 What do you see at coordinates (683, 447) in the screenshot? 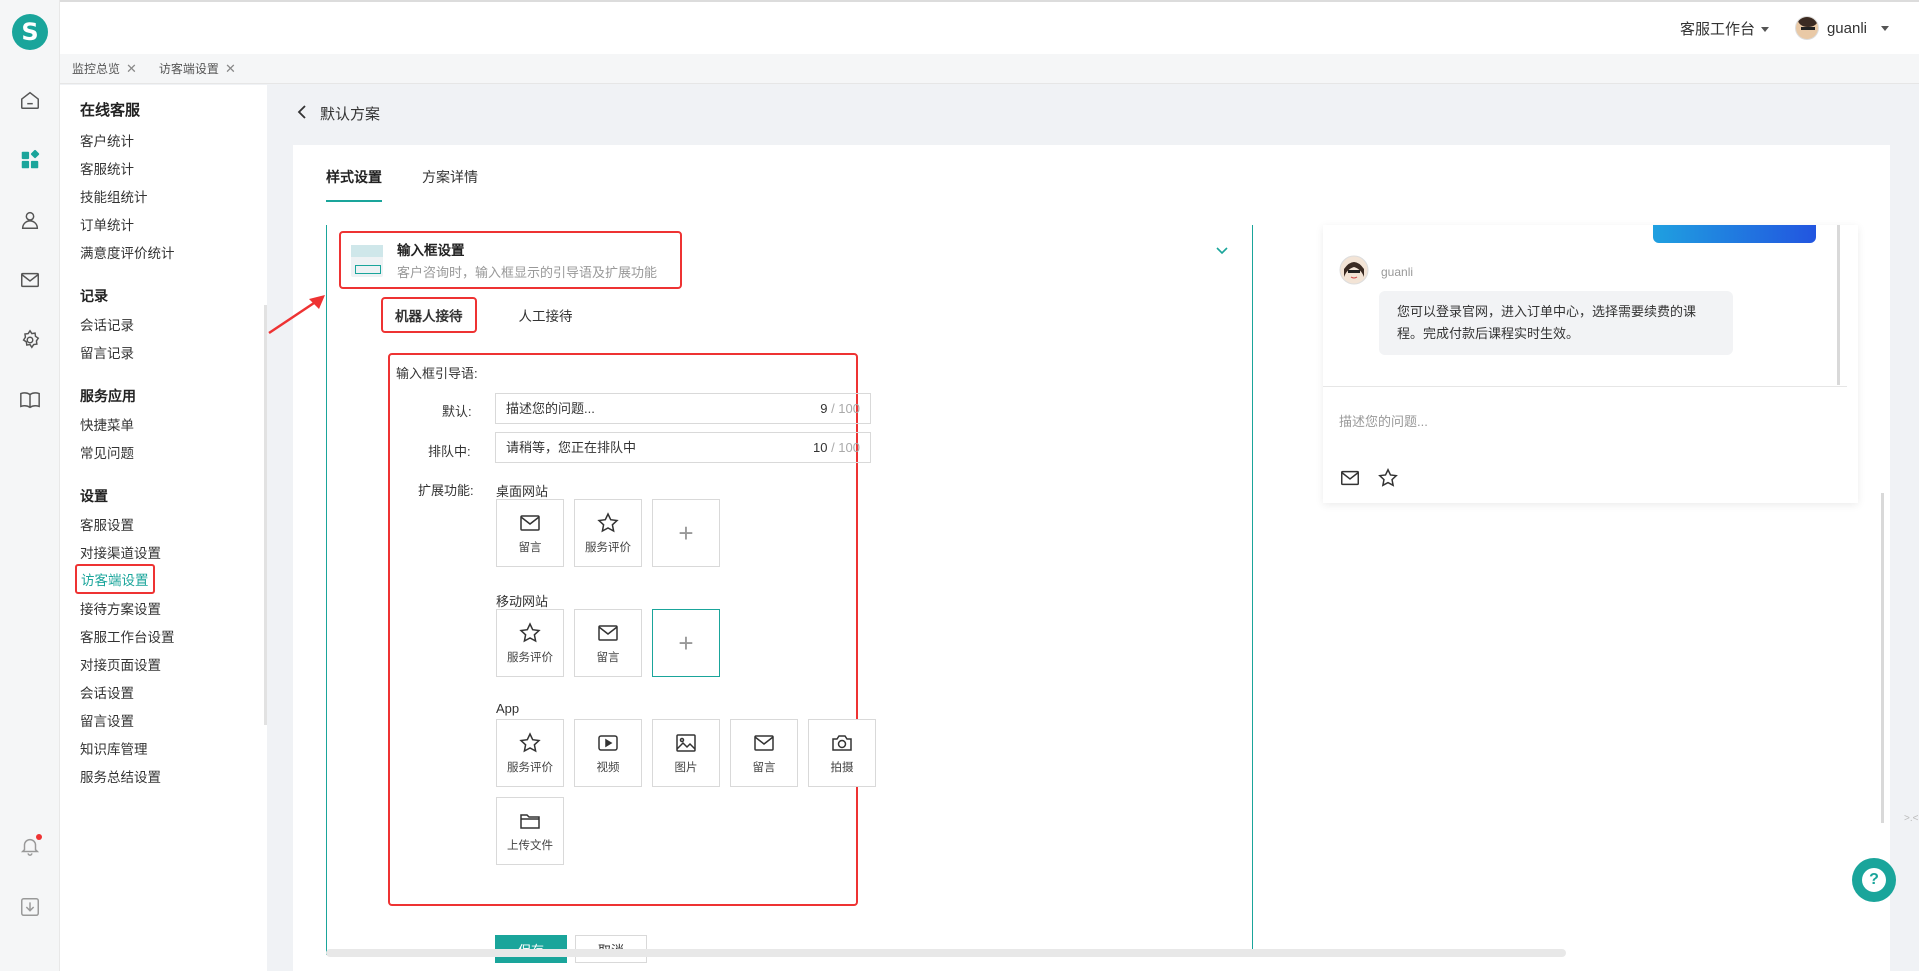
I see `queue-guide-input: 请稍等，您正在排队中 10 / 100` at bounding box center [683, 447].